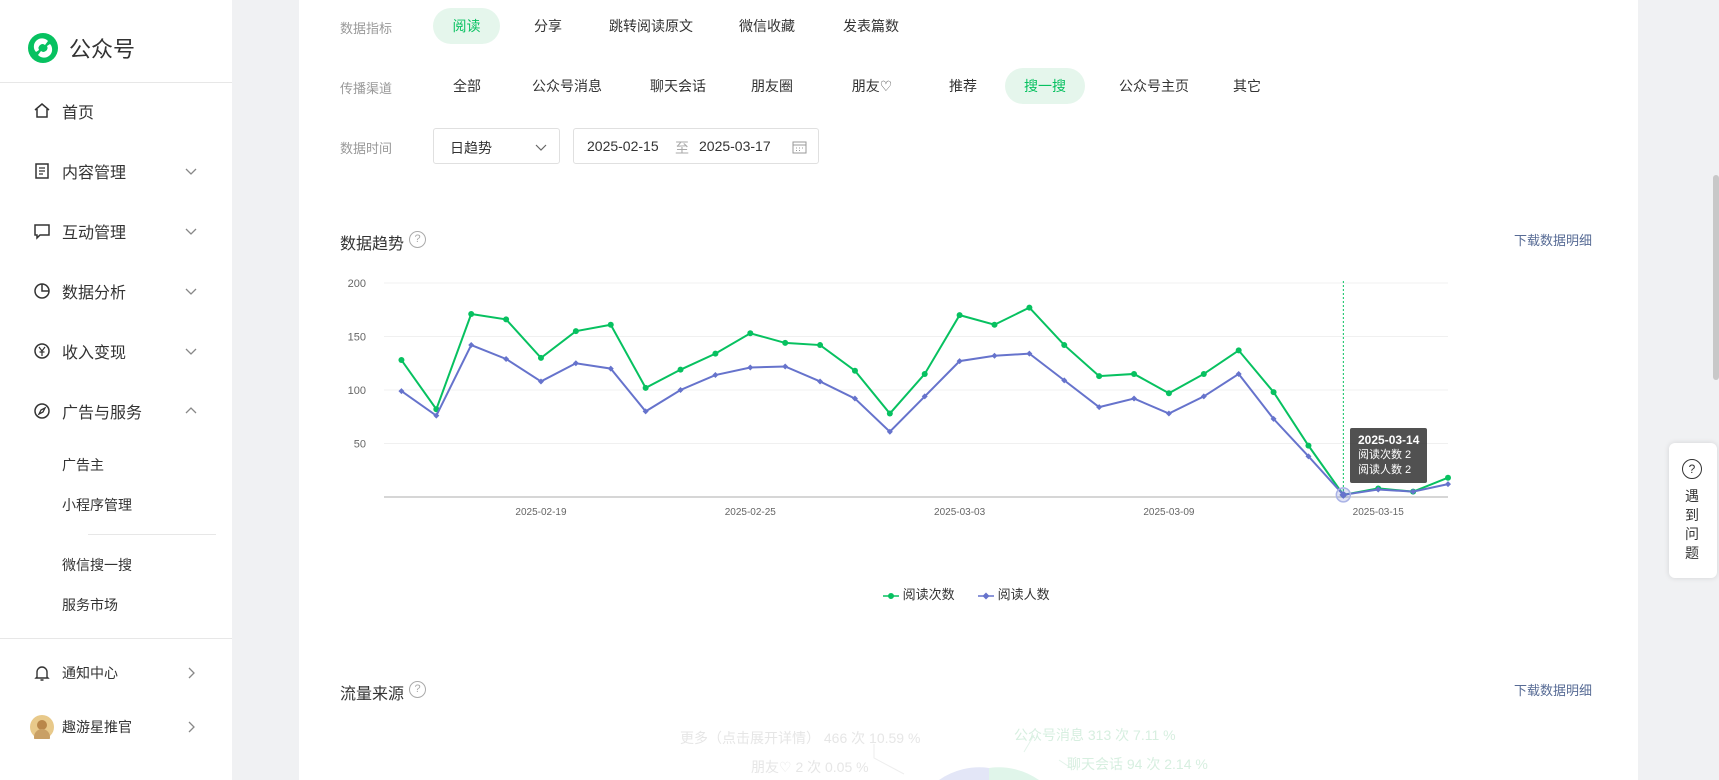 This screenshot has height=780, width=1719. Describe the element at coordinates (1247, 86) in the screenshot. I see `channel-pill-other: 其它` at that location.